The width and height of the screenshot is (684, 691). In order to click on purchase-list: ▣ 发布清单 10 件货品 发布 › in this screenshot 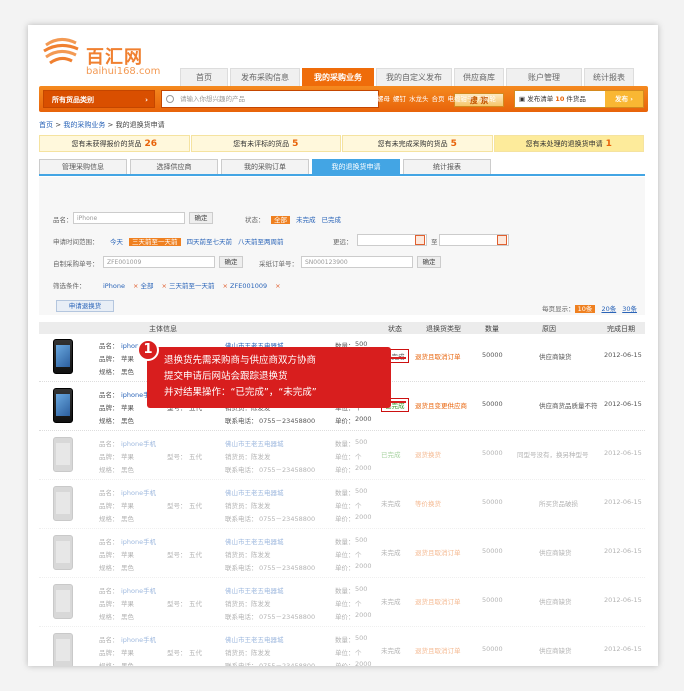, I will do `click(579, 99)`.